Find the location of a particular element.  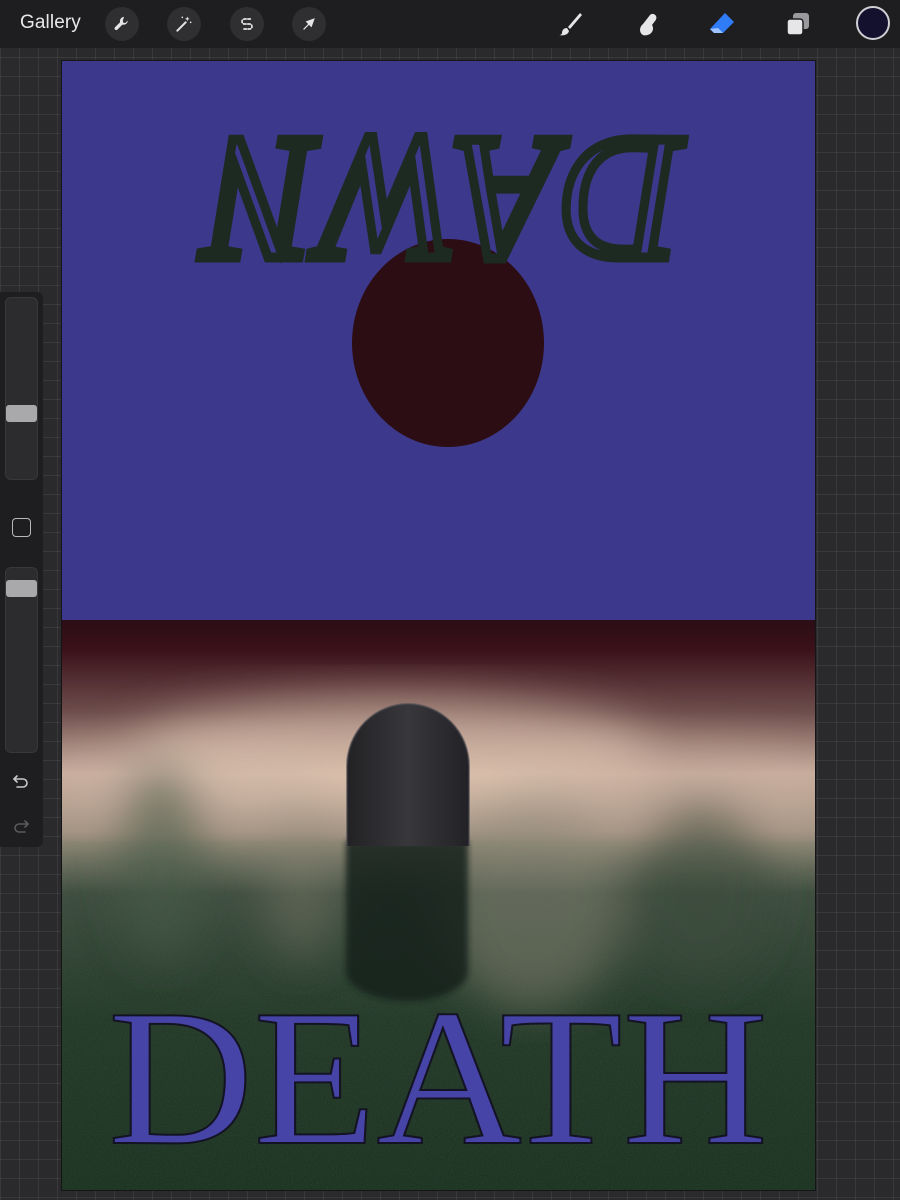

actions-button is located at coordinates (122, 24).